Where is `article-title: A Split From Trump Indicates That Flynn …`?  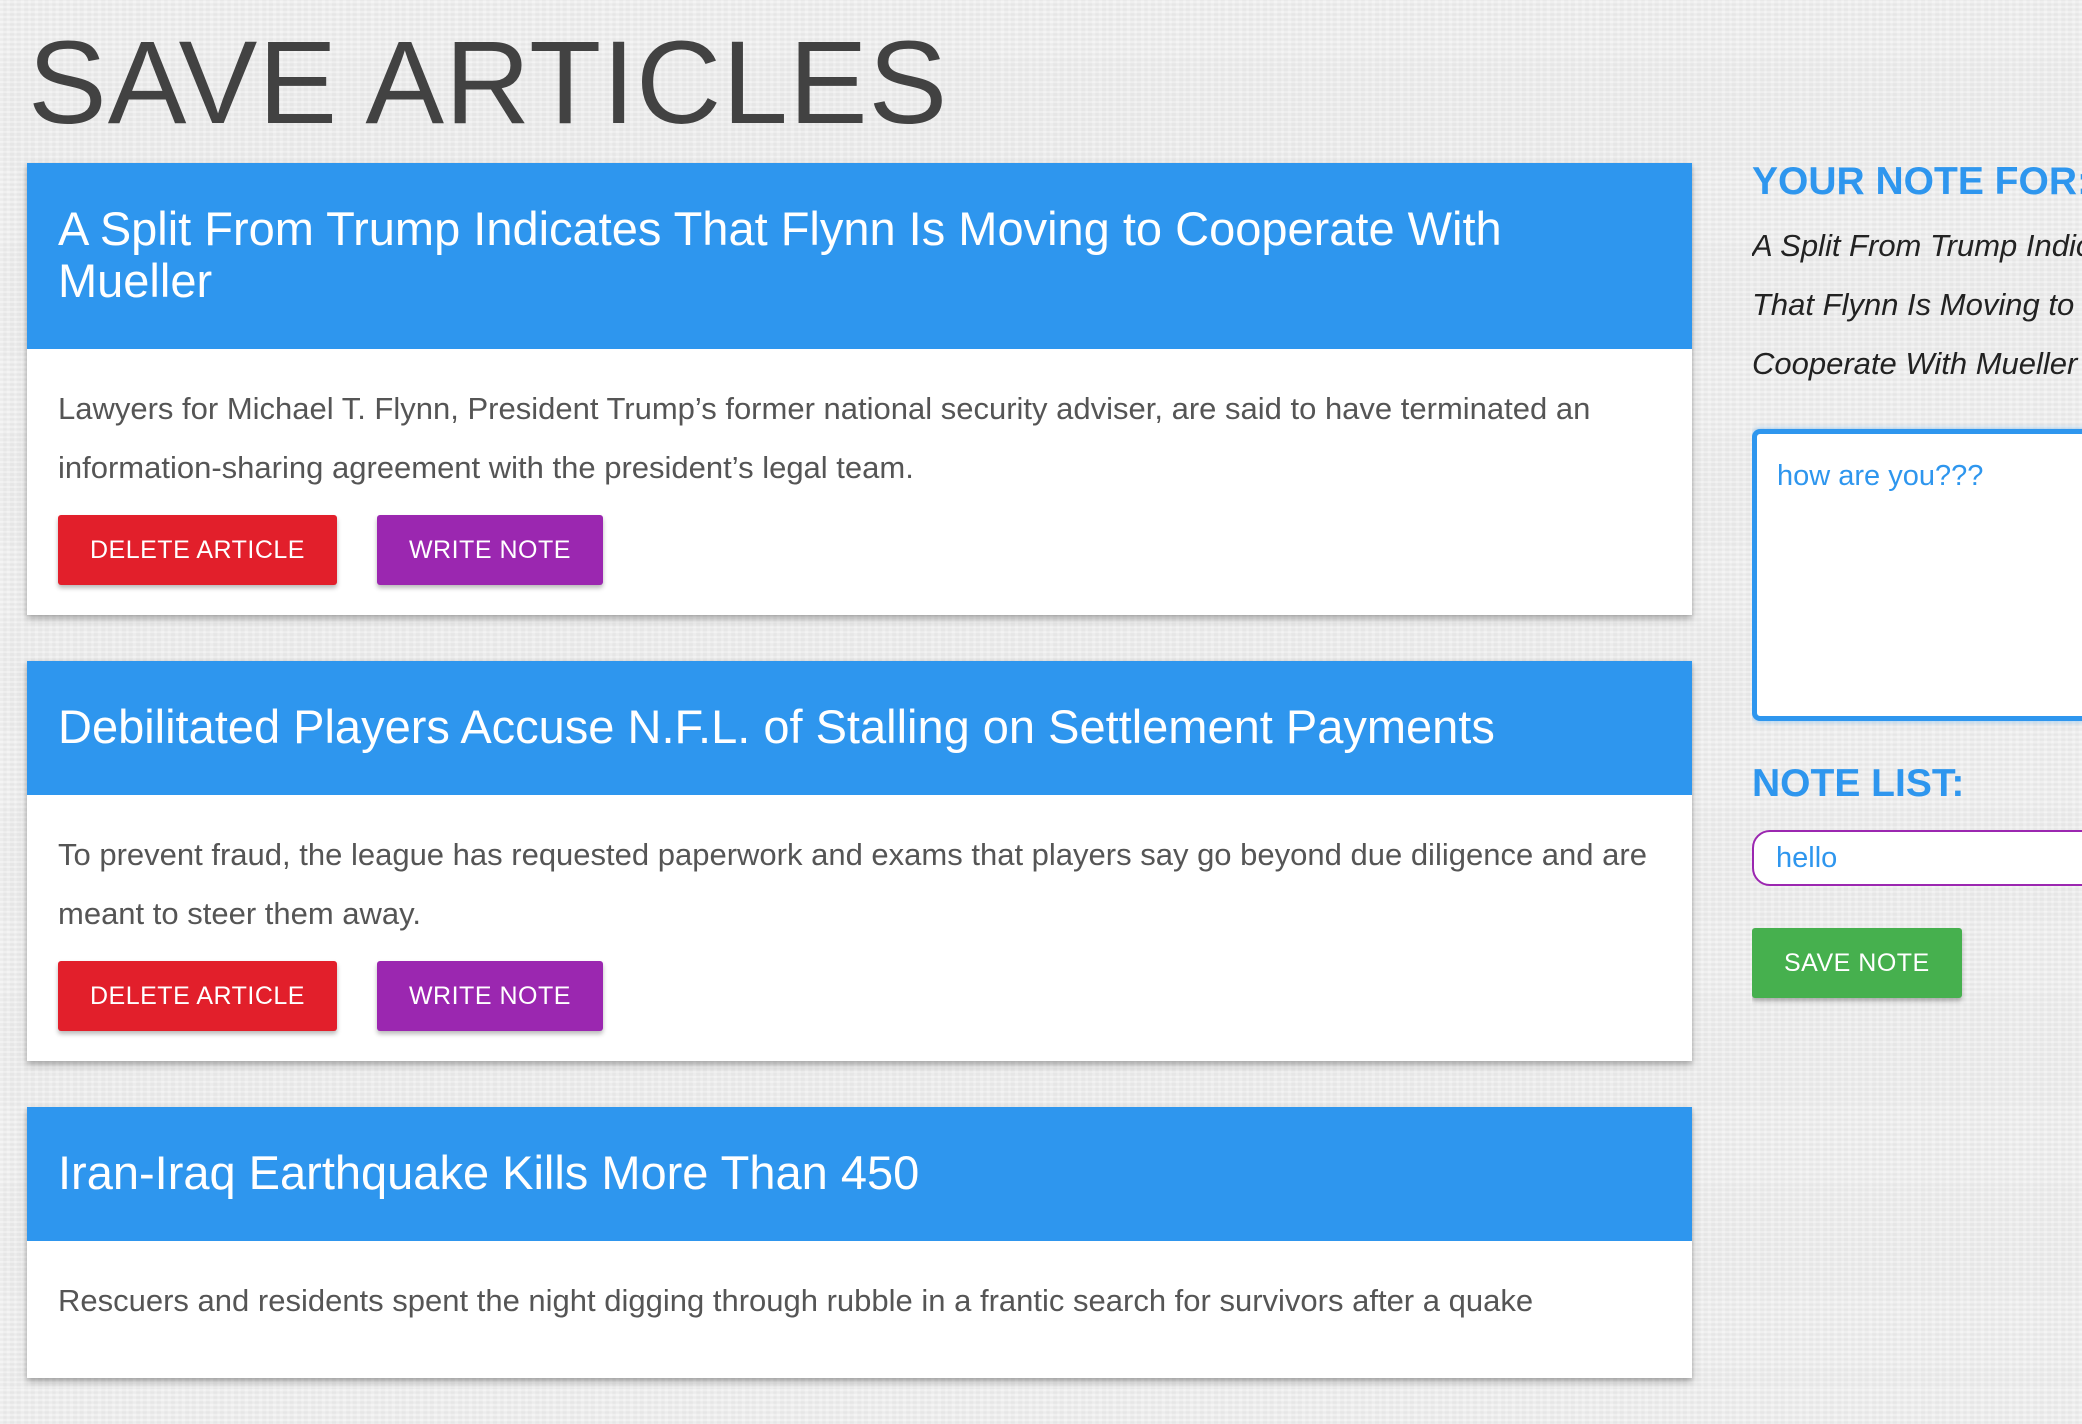 article-title: A Split From Trump Indicates That Flynn … is located at coordinates (859, 256).